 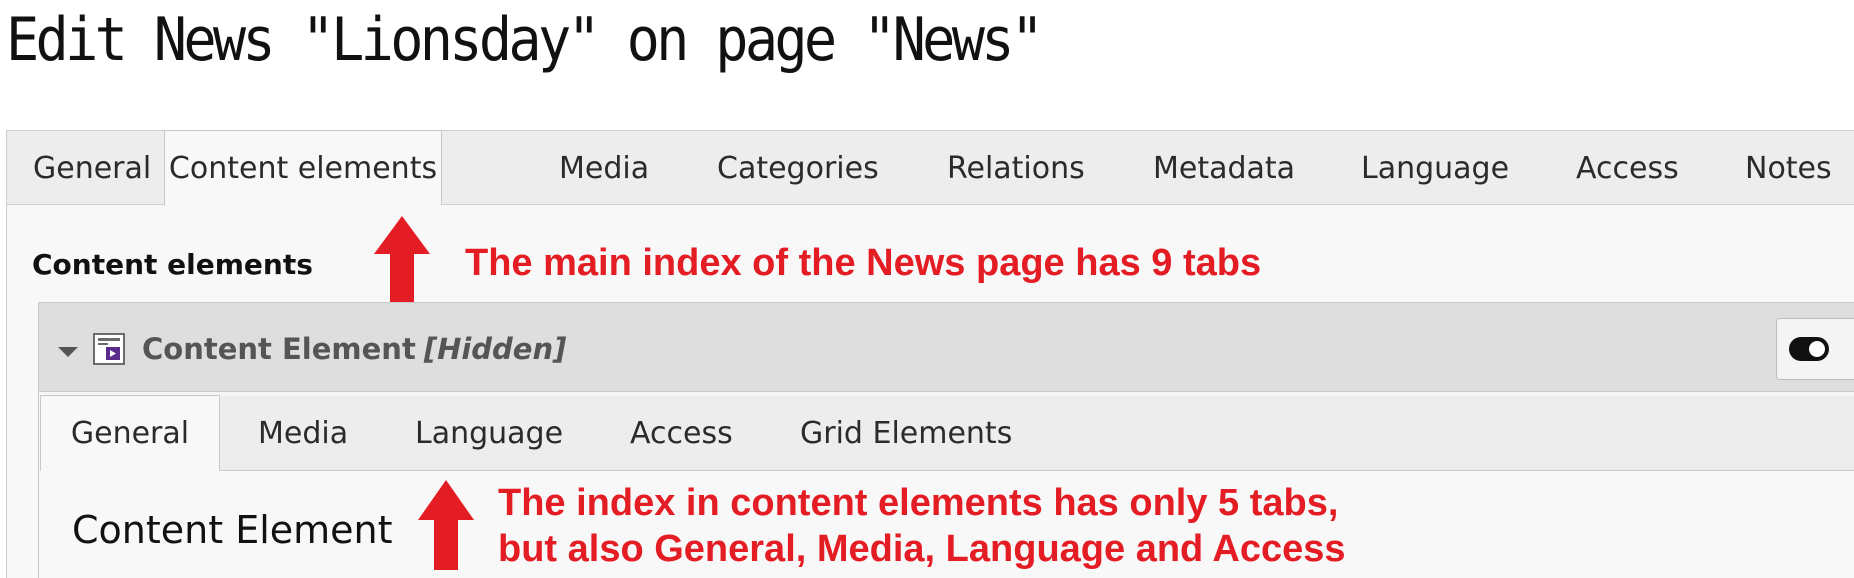 What do you see at coordinates (1627, 168) in the screenshot?
I see `tab-access: Access` at bounding box center [1627, 168].